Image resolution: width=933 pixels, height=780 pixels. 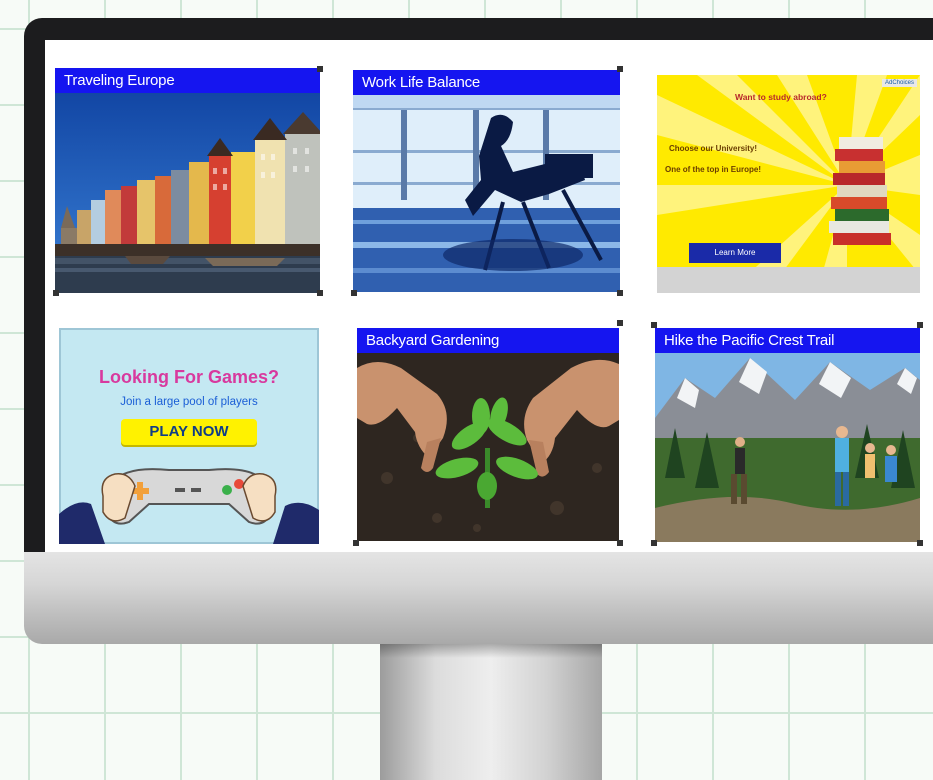 I want to click on gardening-photo, so click(x=488, y=434).